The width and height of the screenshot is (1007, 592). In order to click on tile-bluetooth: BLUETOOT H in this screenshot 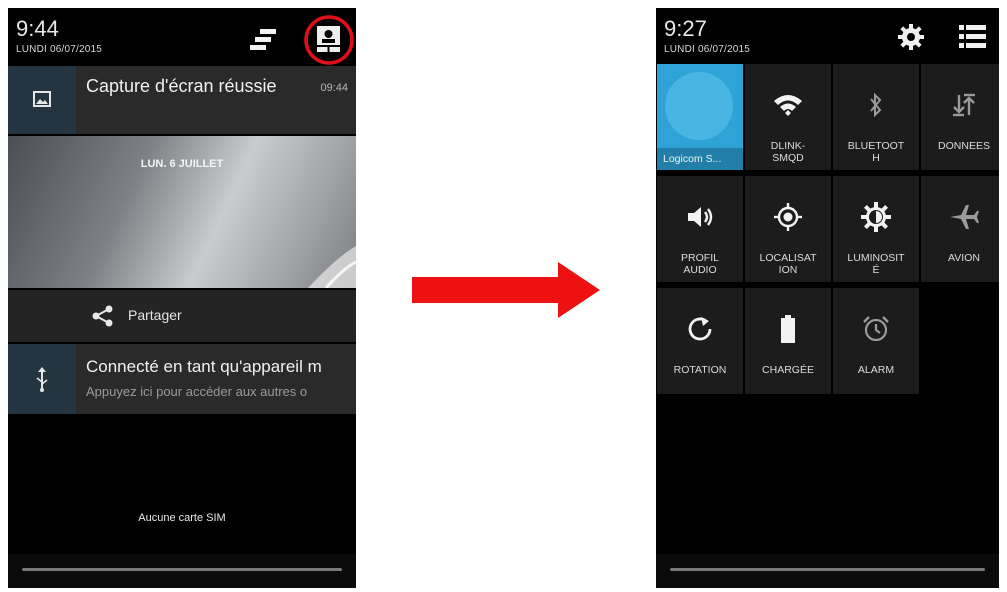, I will do `click(876, 117)`.